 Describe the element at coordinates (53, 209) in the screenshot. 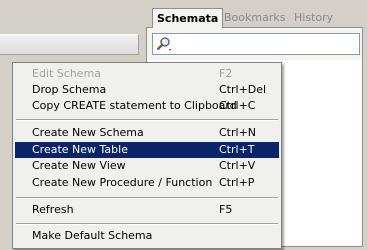

I see `menu-item-label: Refresh` at that location.